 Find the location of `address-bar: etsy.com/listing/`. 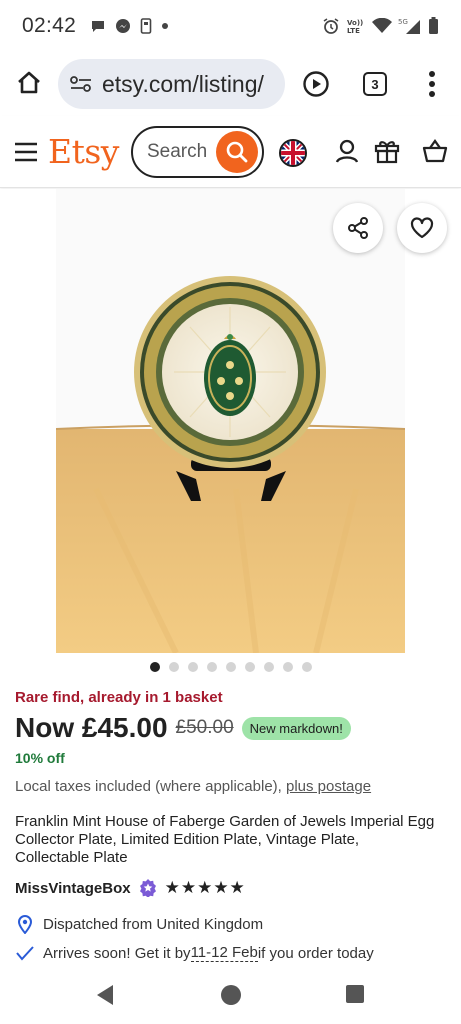

address-bar: etsy.com/listing/ is located at coordinates (171, 84).